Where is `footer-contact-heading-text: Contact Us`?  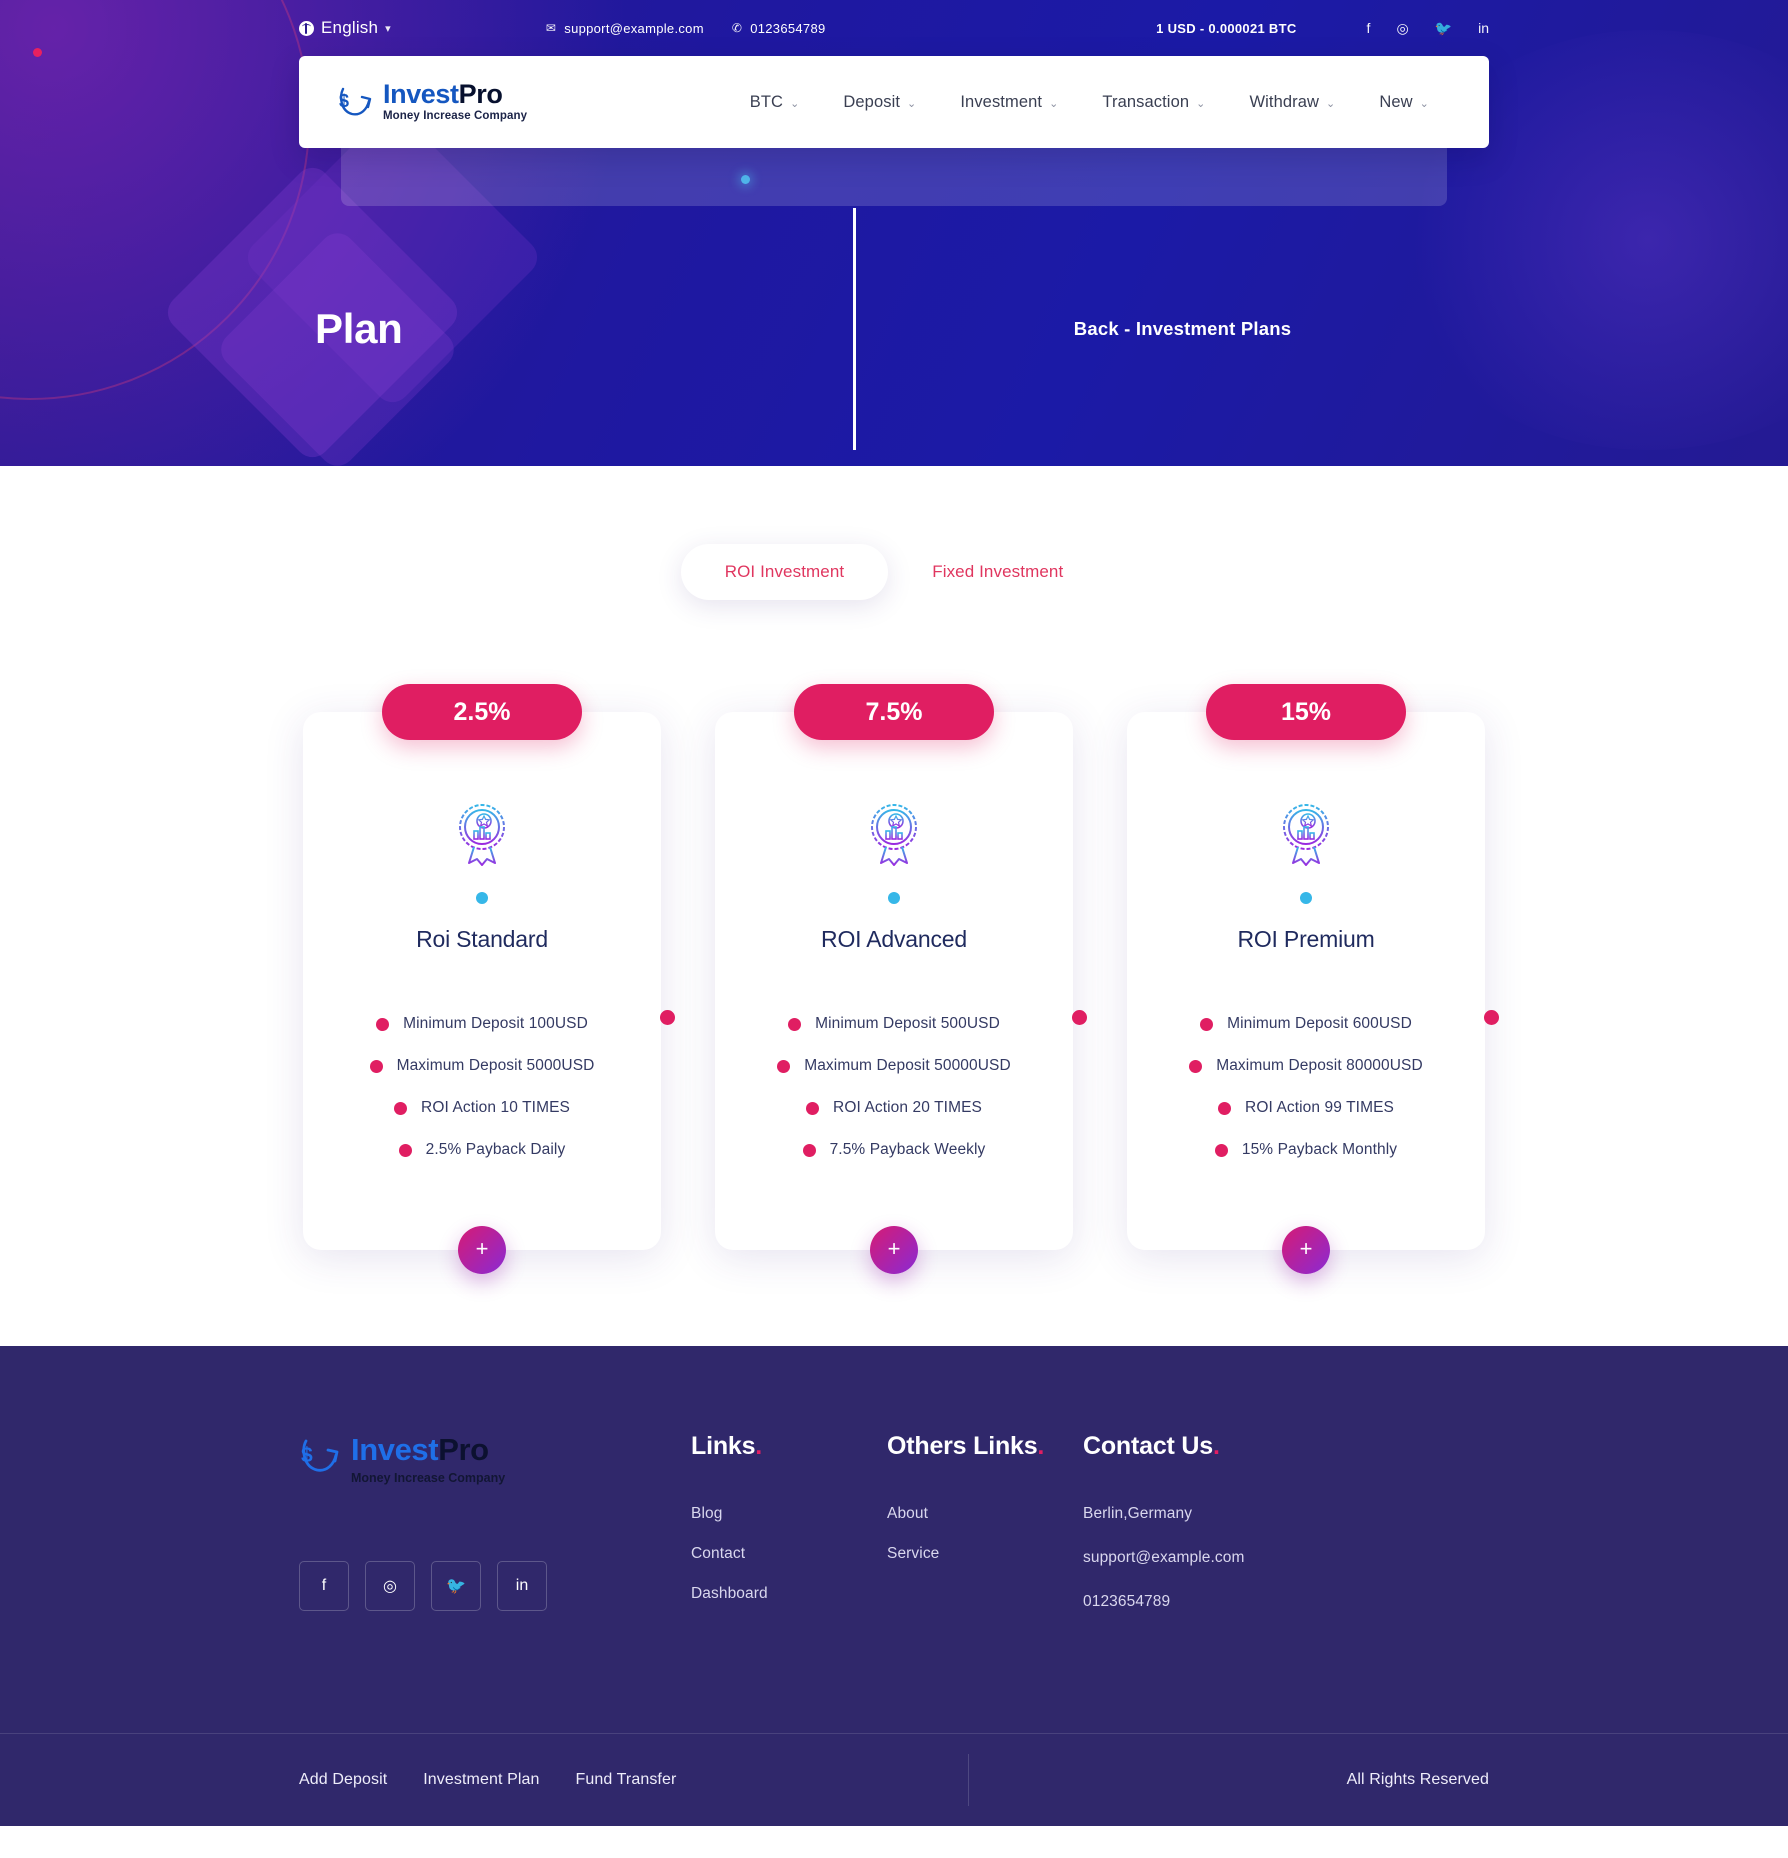
footer-contact-heading-text: Contact Us is located at coordinates (1148, 1446).